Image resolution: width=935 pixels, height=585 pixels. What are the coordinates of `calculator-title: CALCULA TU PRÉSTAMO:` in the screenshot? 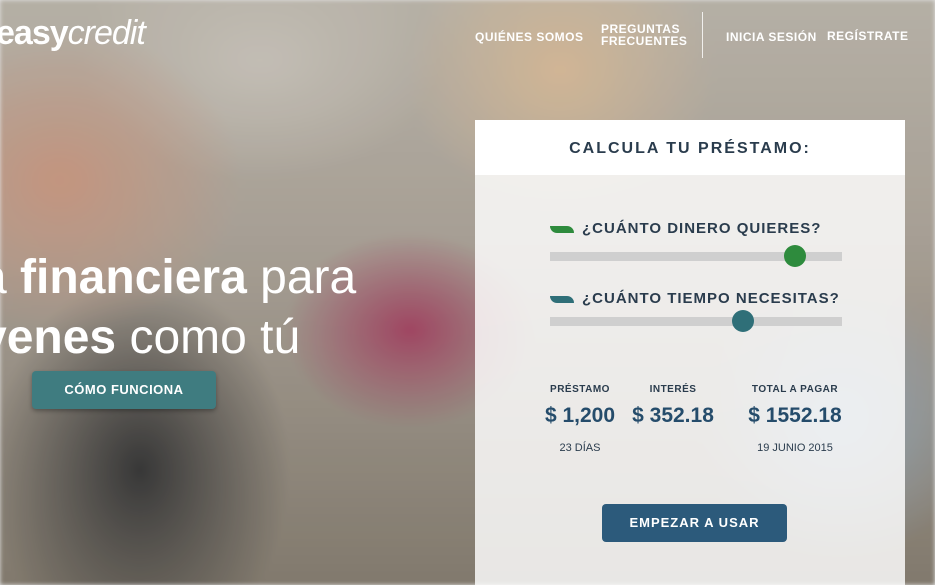 It's located at (690, 148).